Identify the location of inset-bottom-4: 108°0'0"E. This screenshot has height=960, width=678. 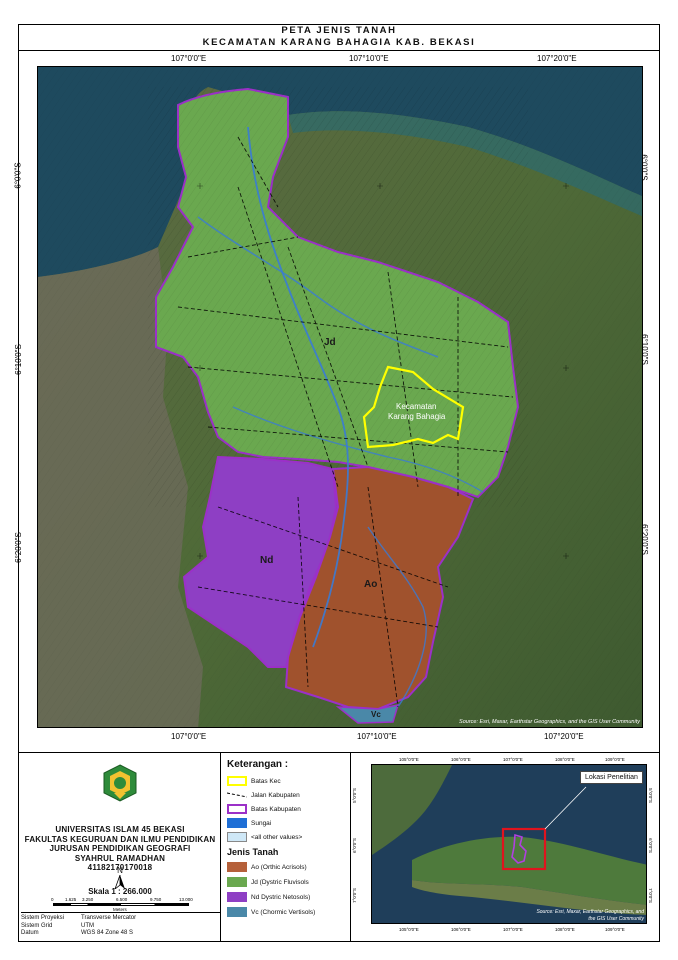
(565, 929).